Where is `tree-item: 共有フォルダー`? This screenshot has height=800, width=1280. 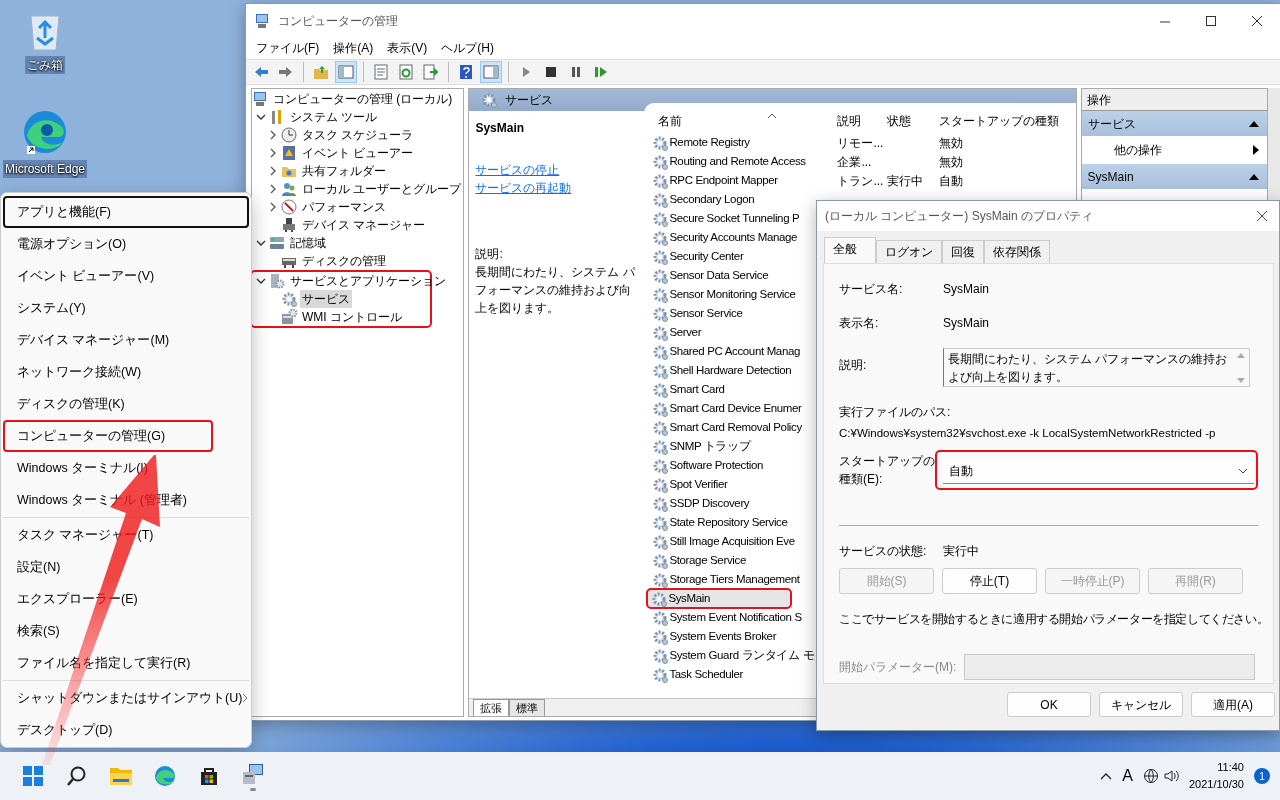 tree-item: 共有フォルダー is located at coordinates (344, 171).